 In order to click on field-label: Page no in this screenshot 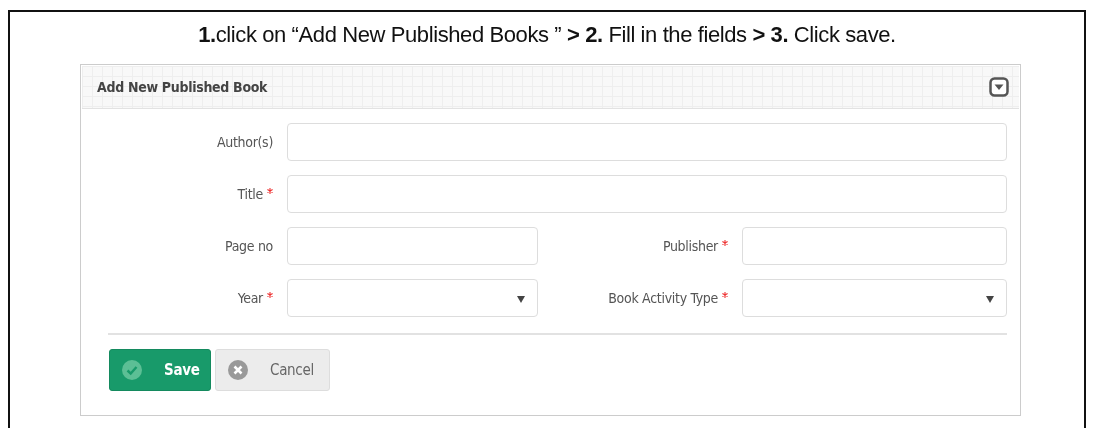, I will do `click(248, 246)`.